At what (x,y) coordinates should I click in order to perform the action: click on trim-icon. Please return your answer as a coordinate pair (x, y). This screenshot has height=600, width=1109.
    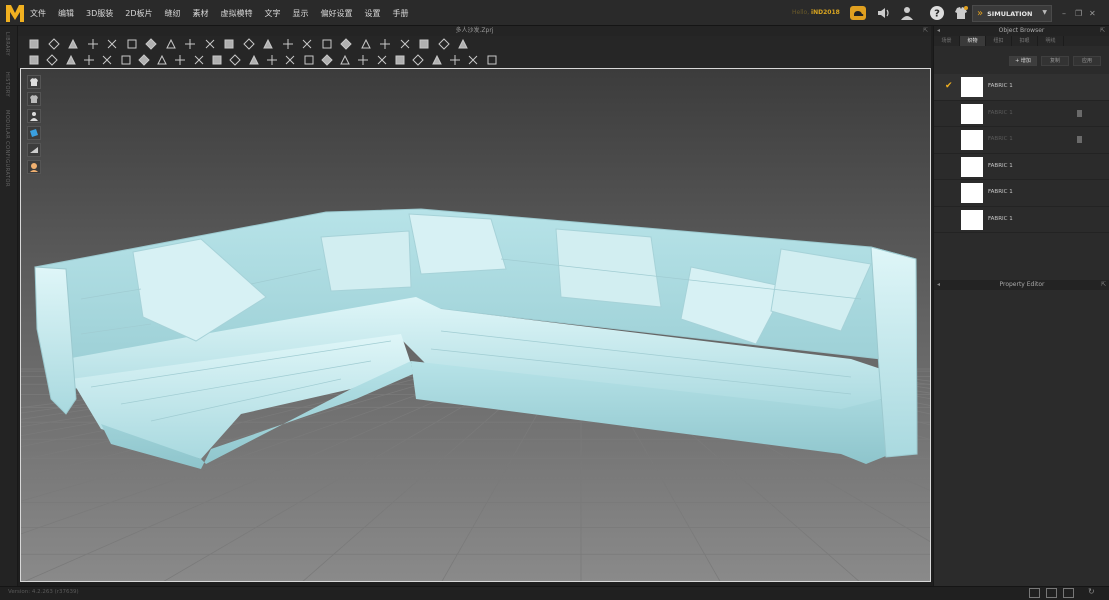
    Looking at the image, I should click on (473, 60).